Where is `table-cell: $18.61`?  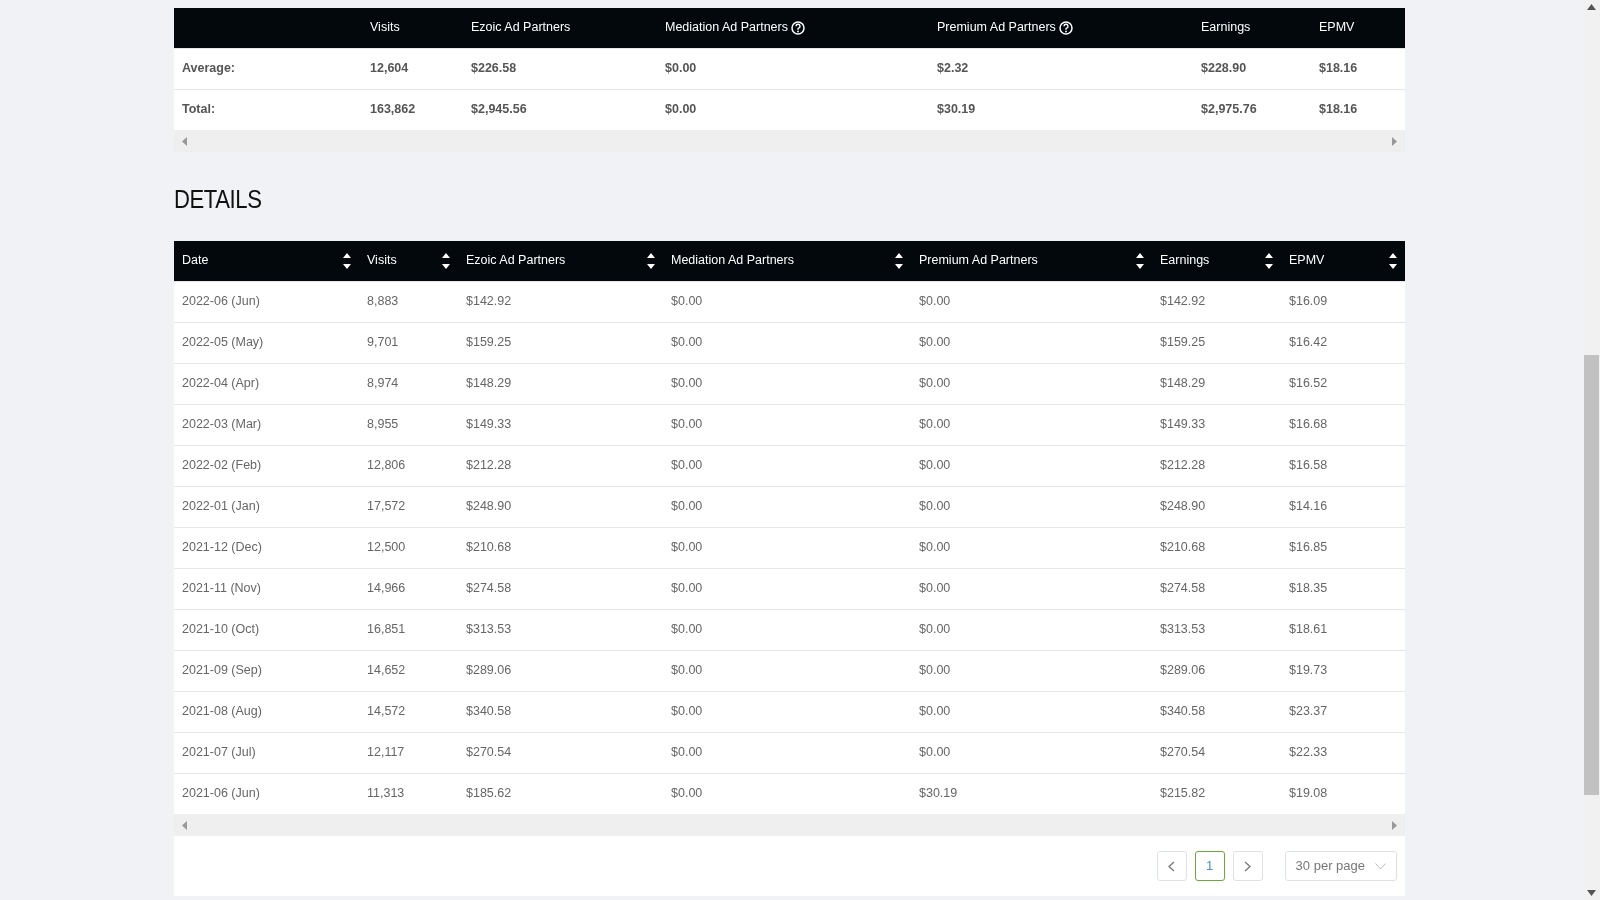 table-cell: $18.61 is located at coordinates (1343, 629).